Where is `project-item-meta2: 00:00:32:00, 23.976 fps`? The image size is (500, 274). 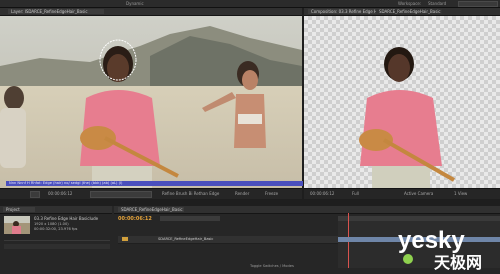 project-item-meta2: 00:00:32:00, 23.976 fps is located at coordinates (56, 229).